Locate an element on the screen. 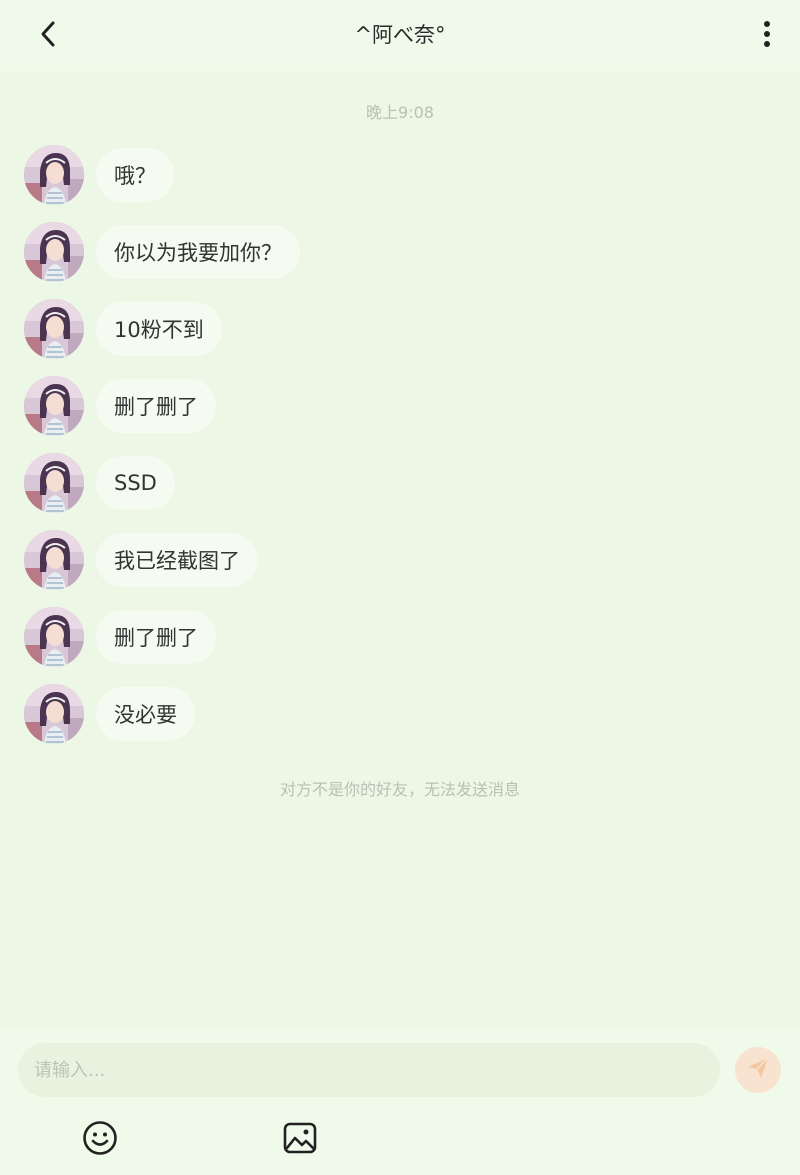 This screenshot has width=800, height=1175. message-bubble: 哦？ is located at coordinates (135, 175).